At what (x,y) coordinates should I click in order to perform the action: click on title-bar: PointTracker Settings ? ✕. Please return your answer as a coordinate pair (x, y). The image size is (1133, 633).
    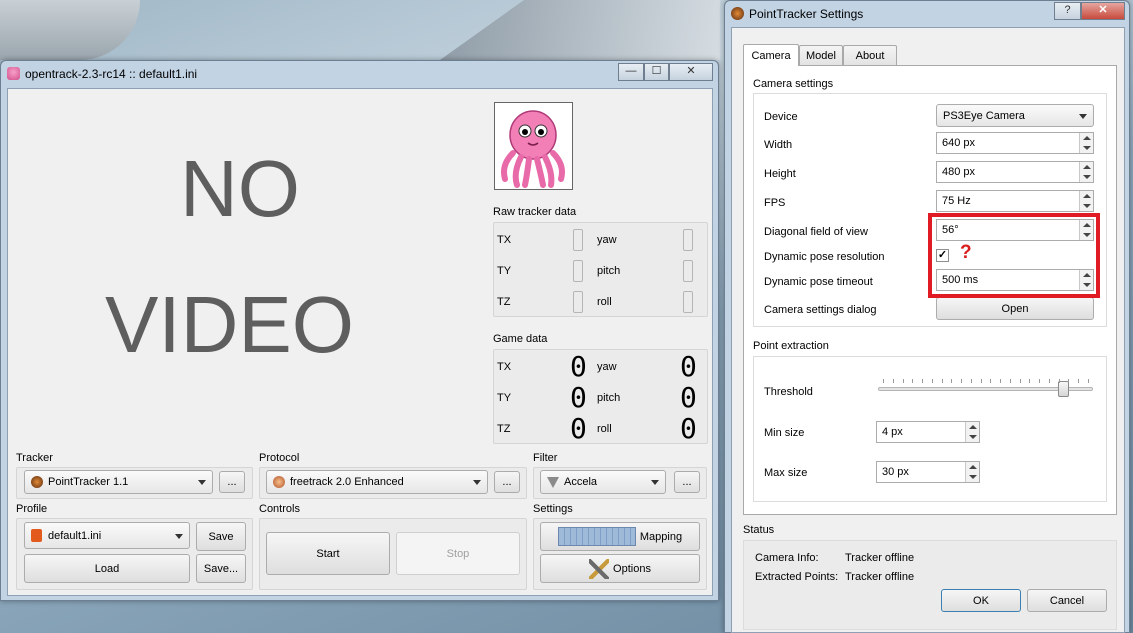
    Looking at the image, I should click on (927, 13).